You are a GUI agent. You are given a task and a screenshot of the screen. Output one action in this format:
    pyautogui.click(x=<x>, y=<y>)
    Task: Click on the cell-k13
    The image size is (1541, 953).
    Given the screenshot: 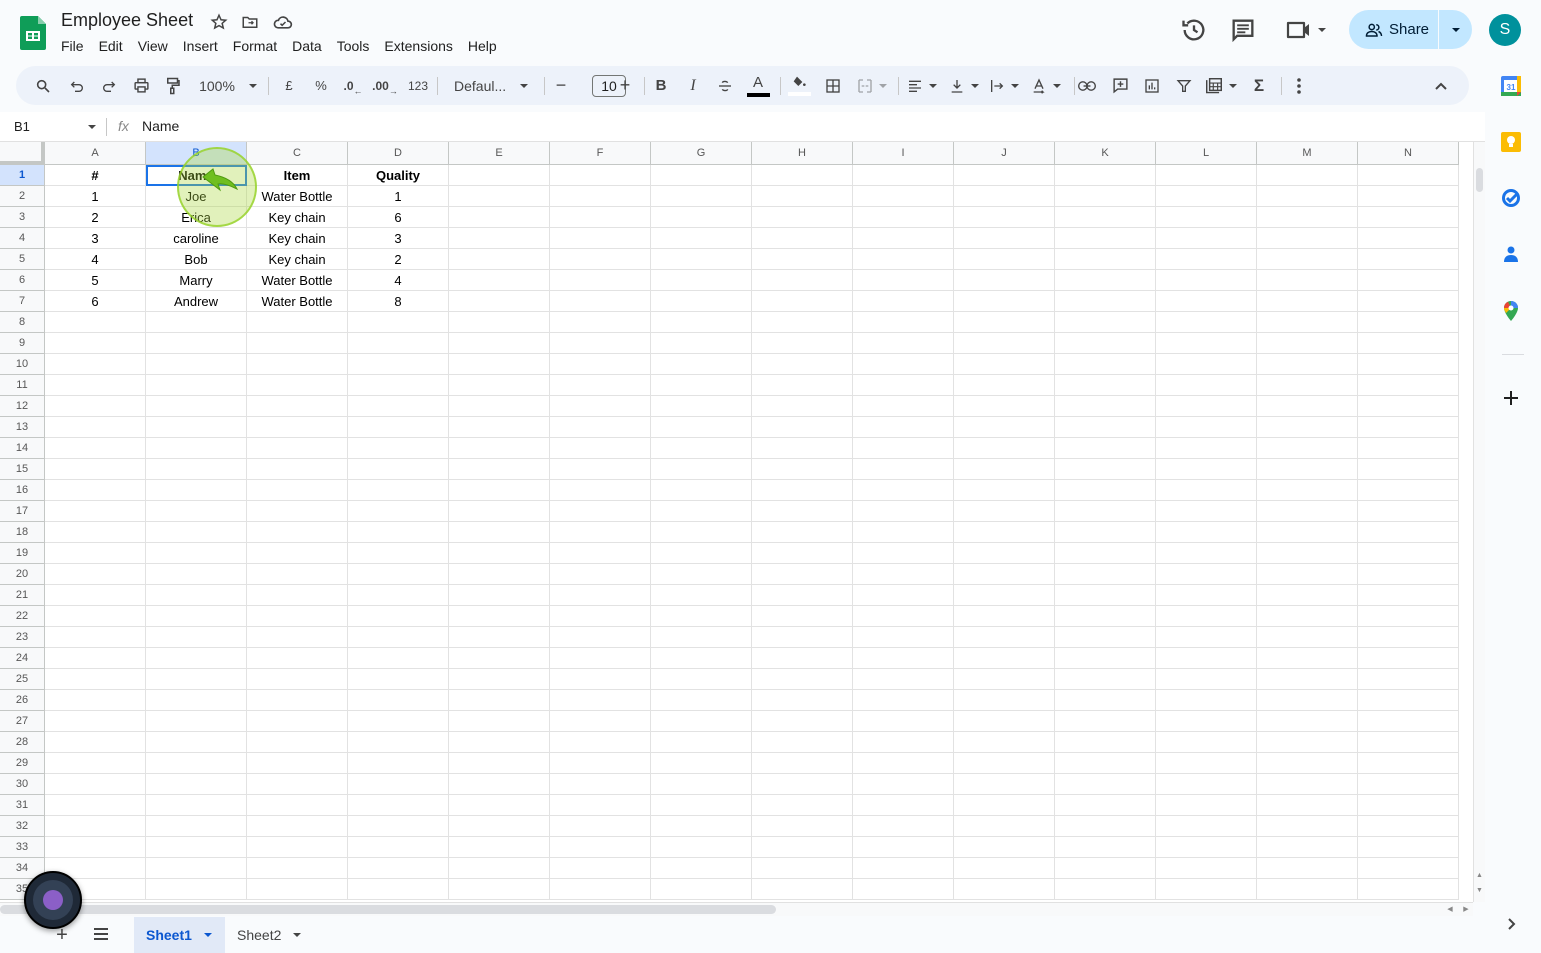 What is the action you would take?
    pyautogui.click(x=1105, y=427)
    